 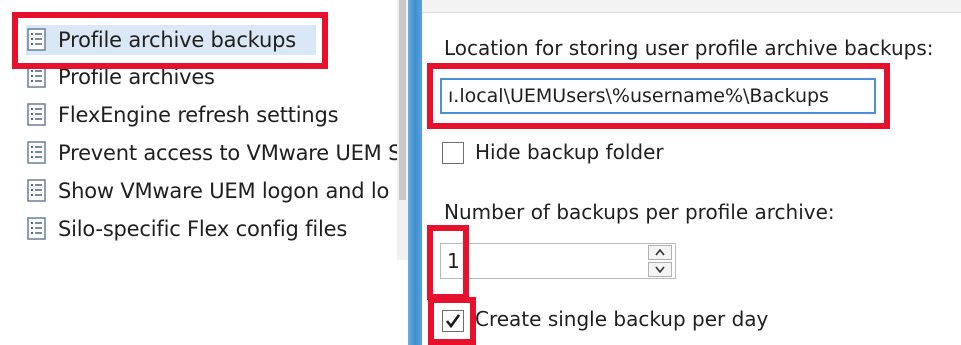 I want to click on tree-item-profile-archives: Profile archives, so click(x=217, y=77).